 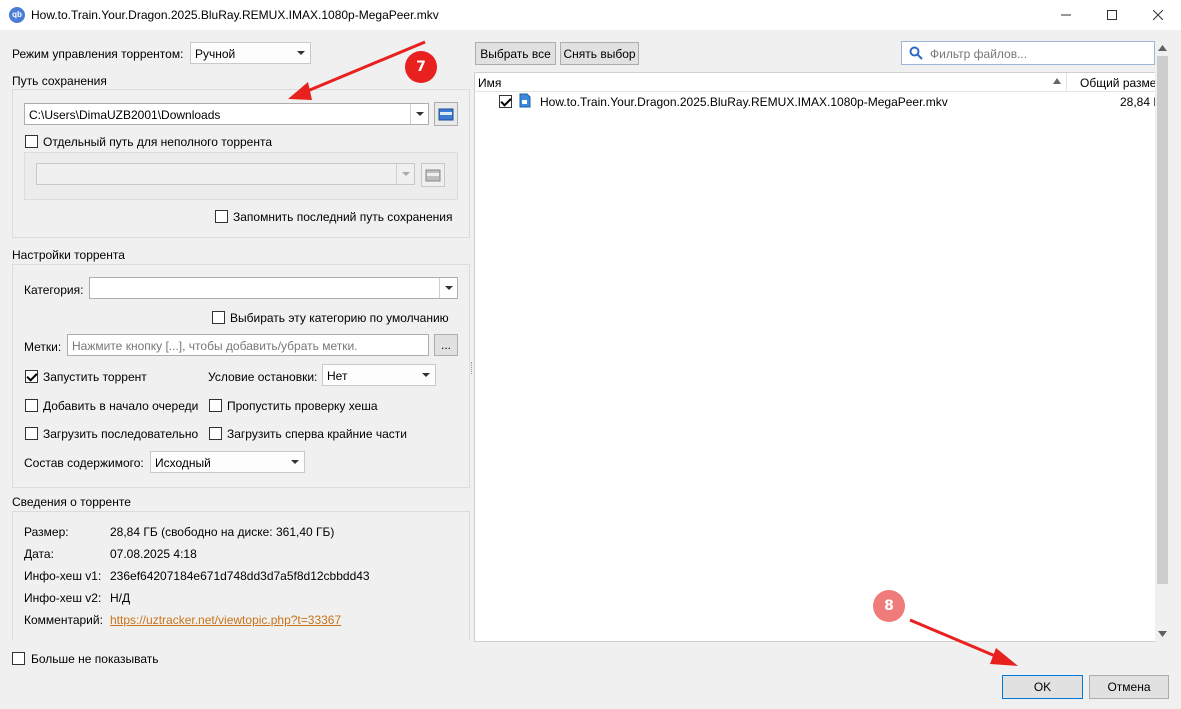 I want to click on info-hash-v1-key: Инфо-хеш v1:, so click(x=63, y=576).